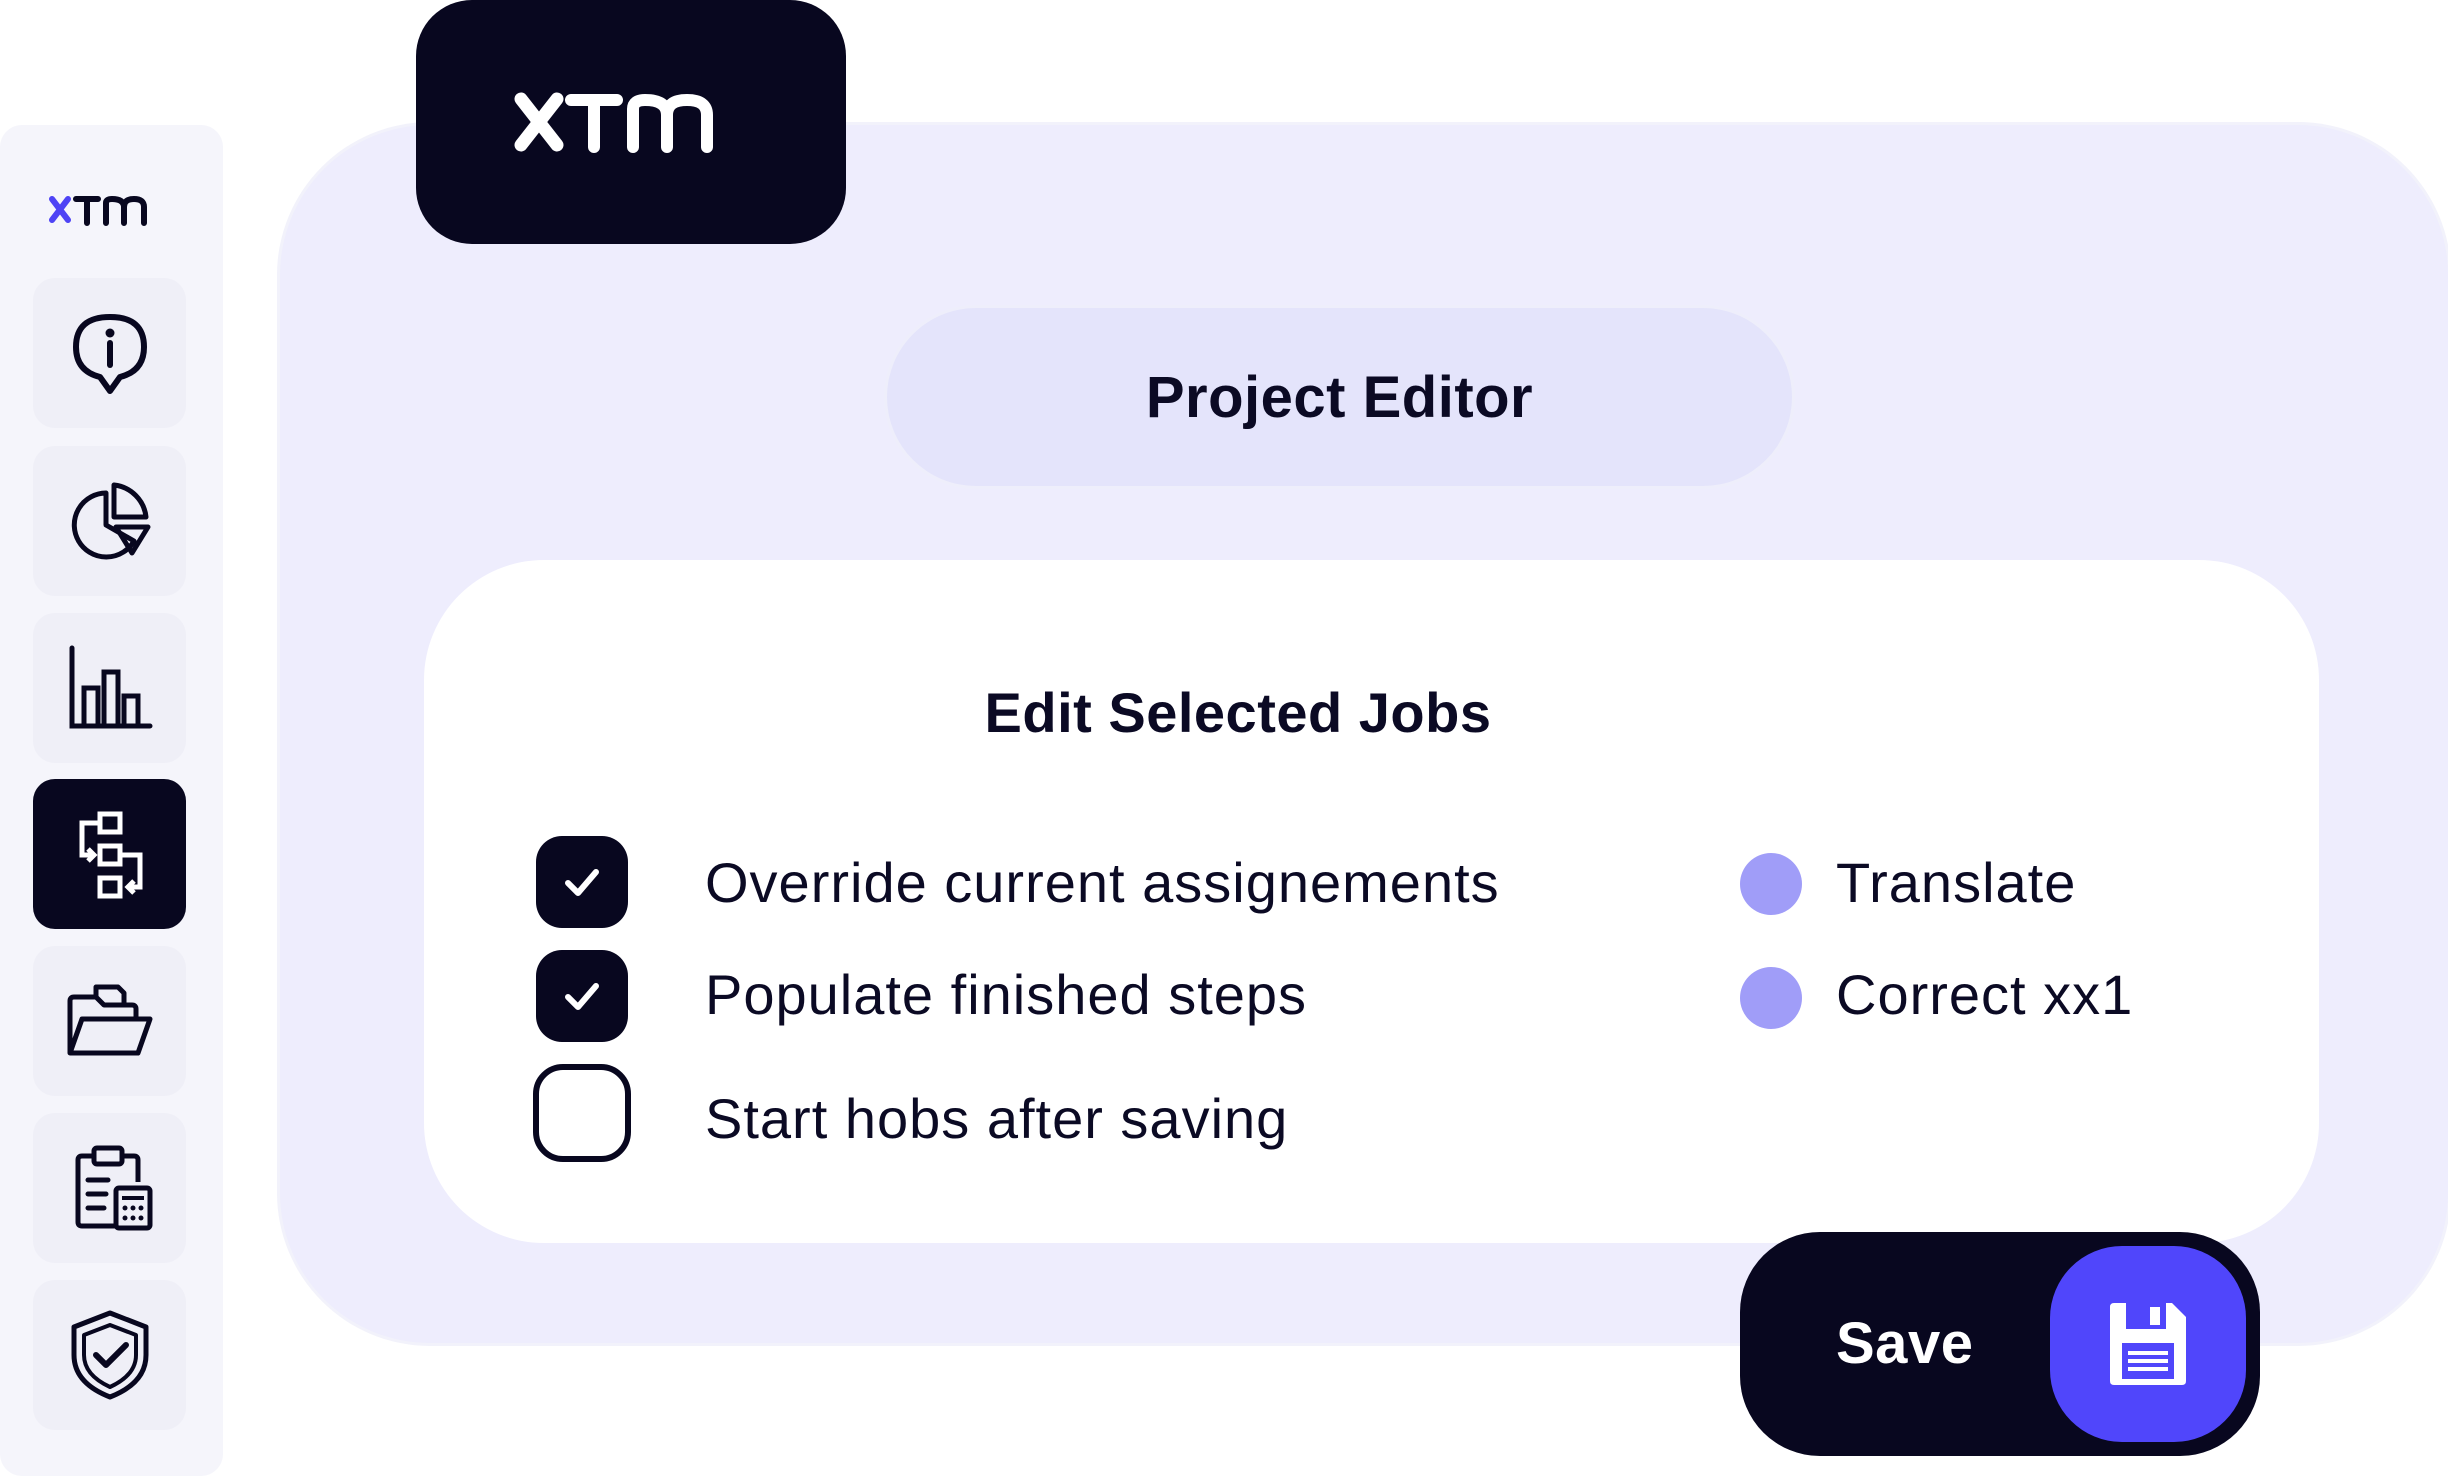 The image size is (2448, 1476). What do you see at coordinates (1006, 994) in the screenshot?
I see `populate-steps-label: Populate finished steps` at bounding box center [1006, 994].